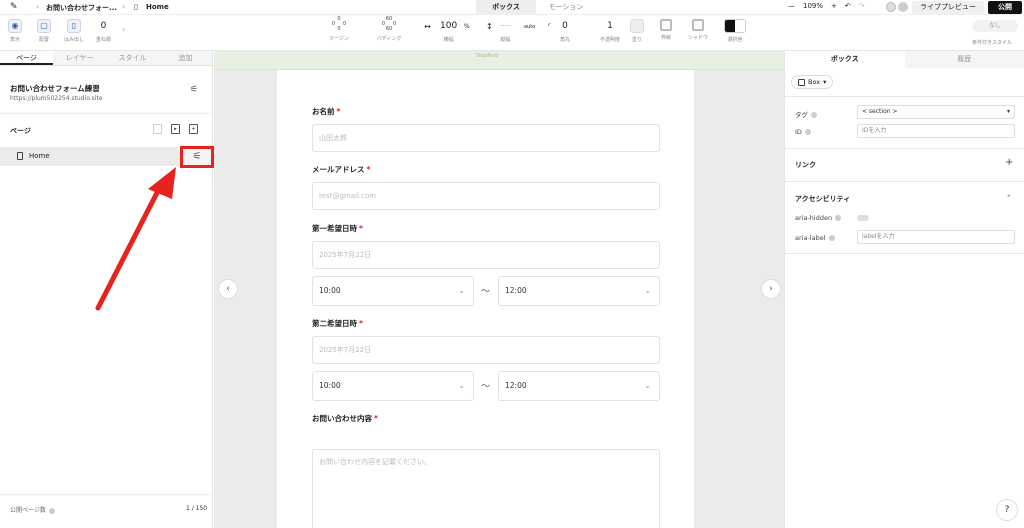 The width and height of the screenshot is (1024, 528). Describe the element at coordinates (936, 131) in the screenshot. I see `id-input: IDを入力` at that location.